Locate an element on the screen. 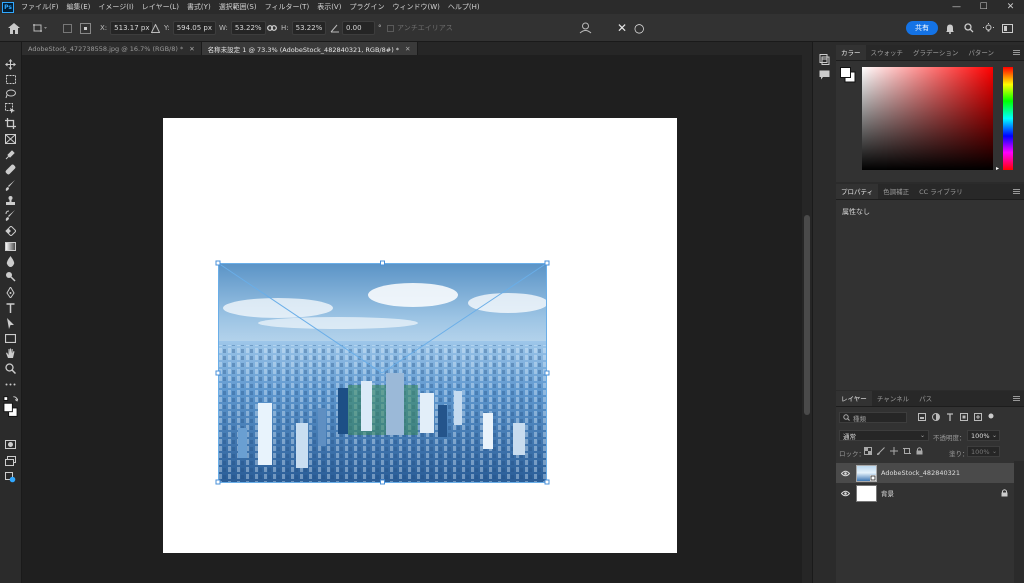 This screenshot has height=583, width=1024. tab-gradients: グラデーション is located at coordinates (935, 52).